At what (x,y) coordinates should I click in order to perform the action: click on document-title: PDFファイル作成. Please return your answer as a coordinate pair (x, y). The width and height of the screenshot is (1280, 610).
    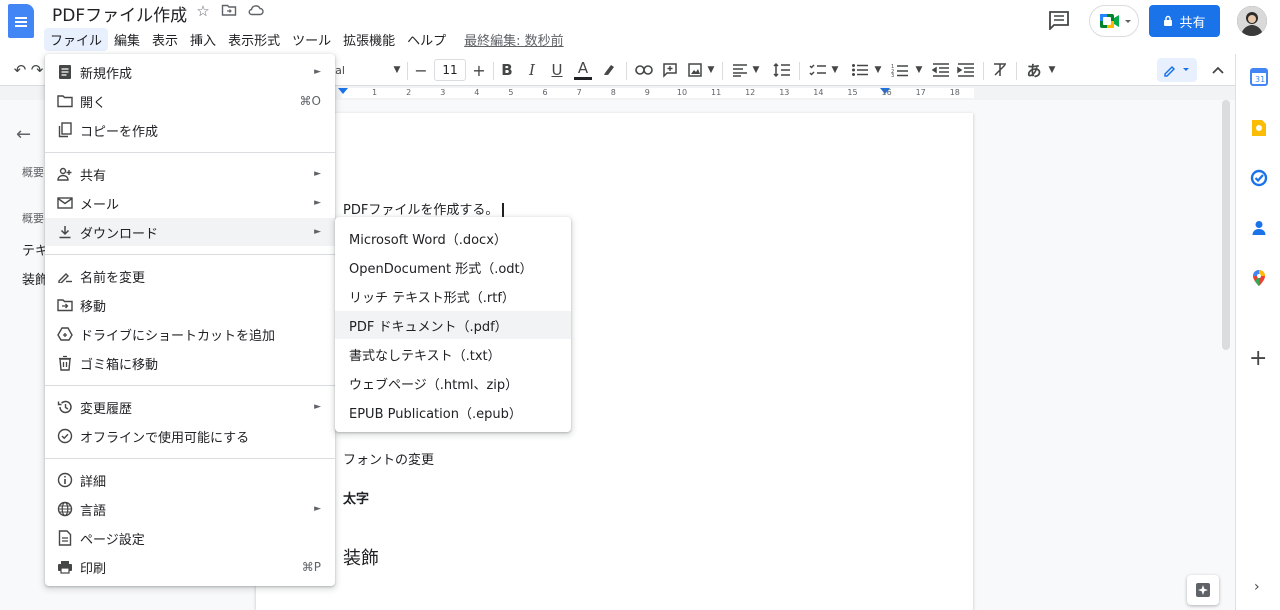
    Looking at the image, I should click on (119, 13).